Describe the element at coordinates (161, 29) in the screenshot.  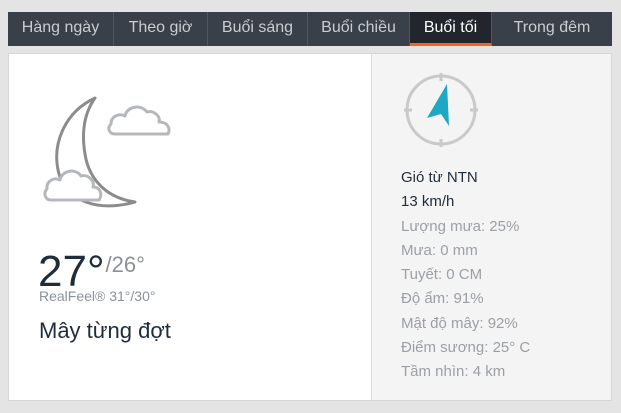
I see `tab-hourly: Theo giờ` at that location.